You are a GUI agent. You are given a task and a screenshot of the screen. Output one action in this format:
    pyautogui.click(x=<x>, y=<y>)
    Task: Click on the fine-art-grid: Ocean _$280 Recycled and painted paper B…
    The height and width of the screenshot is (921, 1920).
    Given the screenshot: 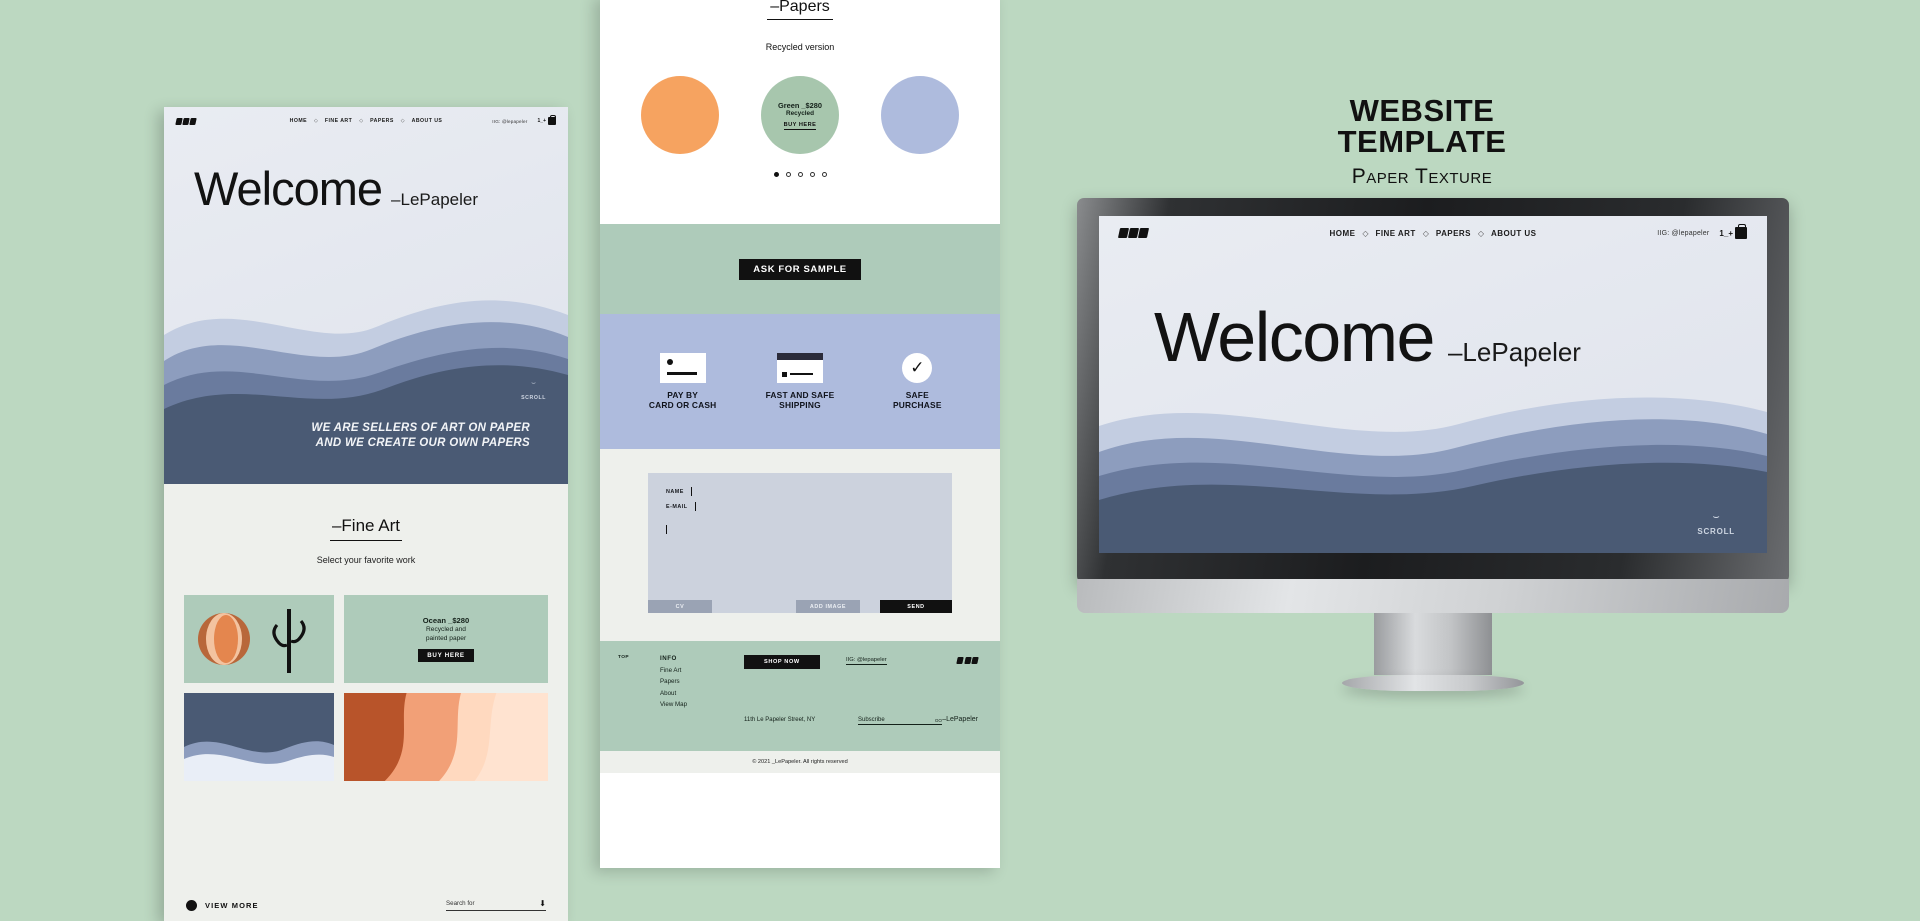 What is the action you would take?
    pyautogui.click(x=366, y=688)
    